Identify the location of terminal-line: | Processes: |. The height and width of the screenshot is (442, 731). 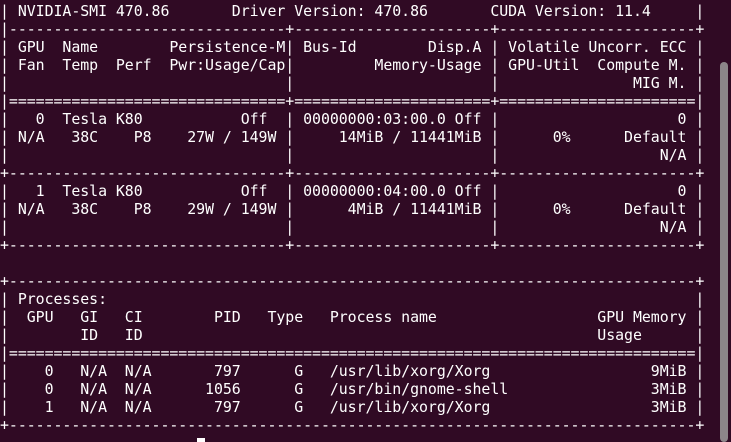
(352, 299).